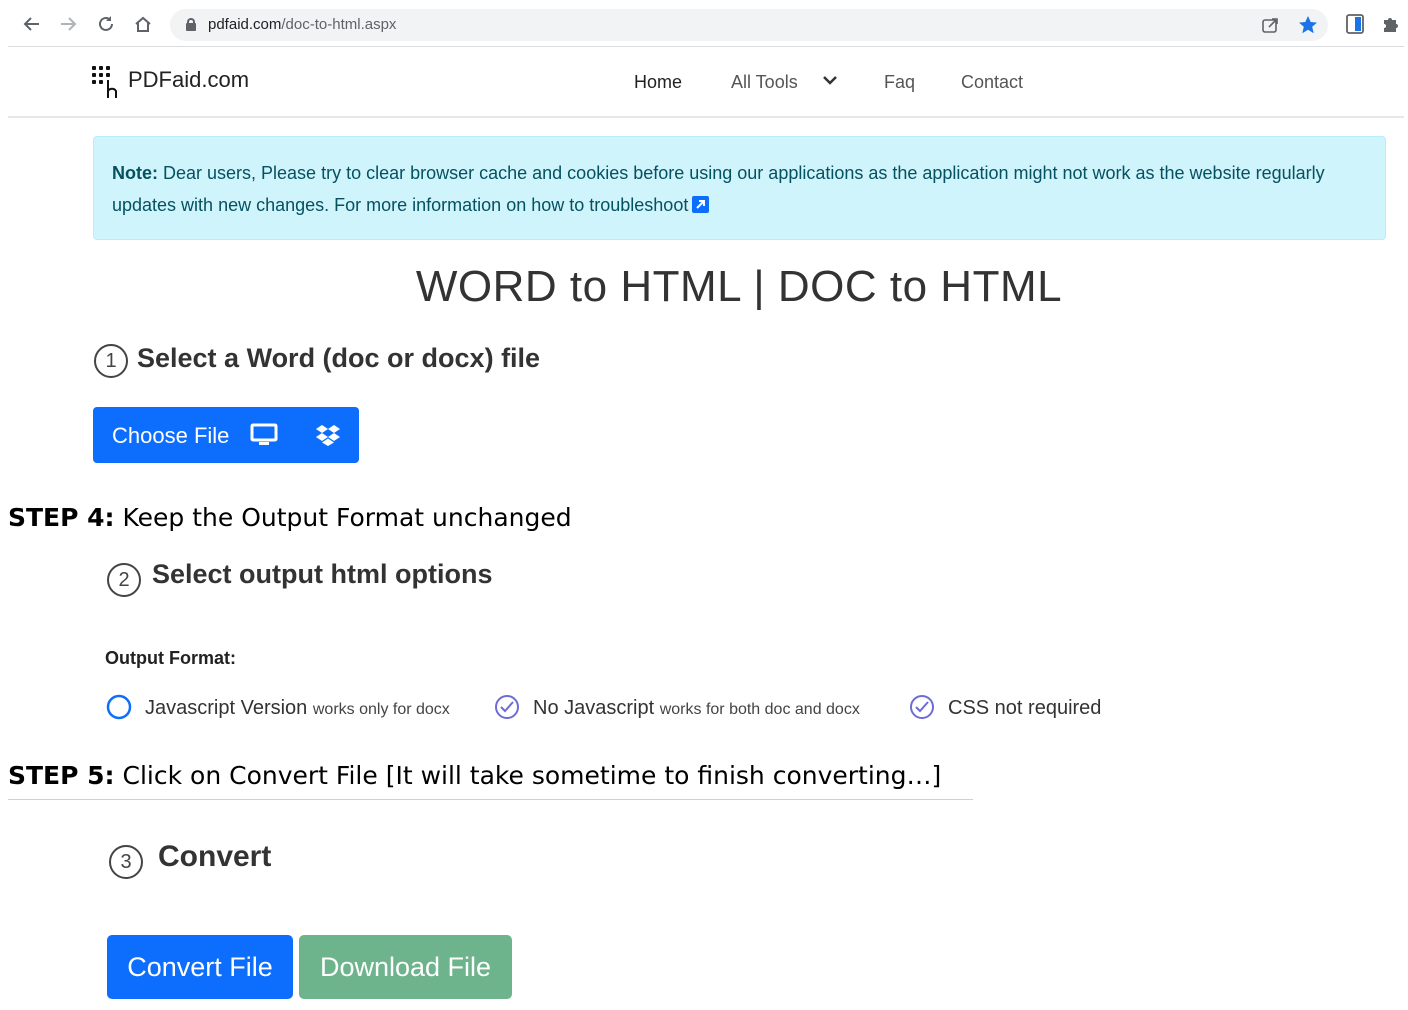  I want to click on no-javascript-check-icon, so click(507, 707).